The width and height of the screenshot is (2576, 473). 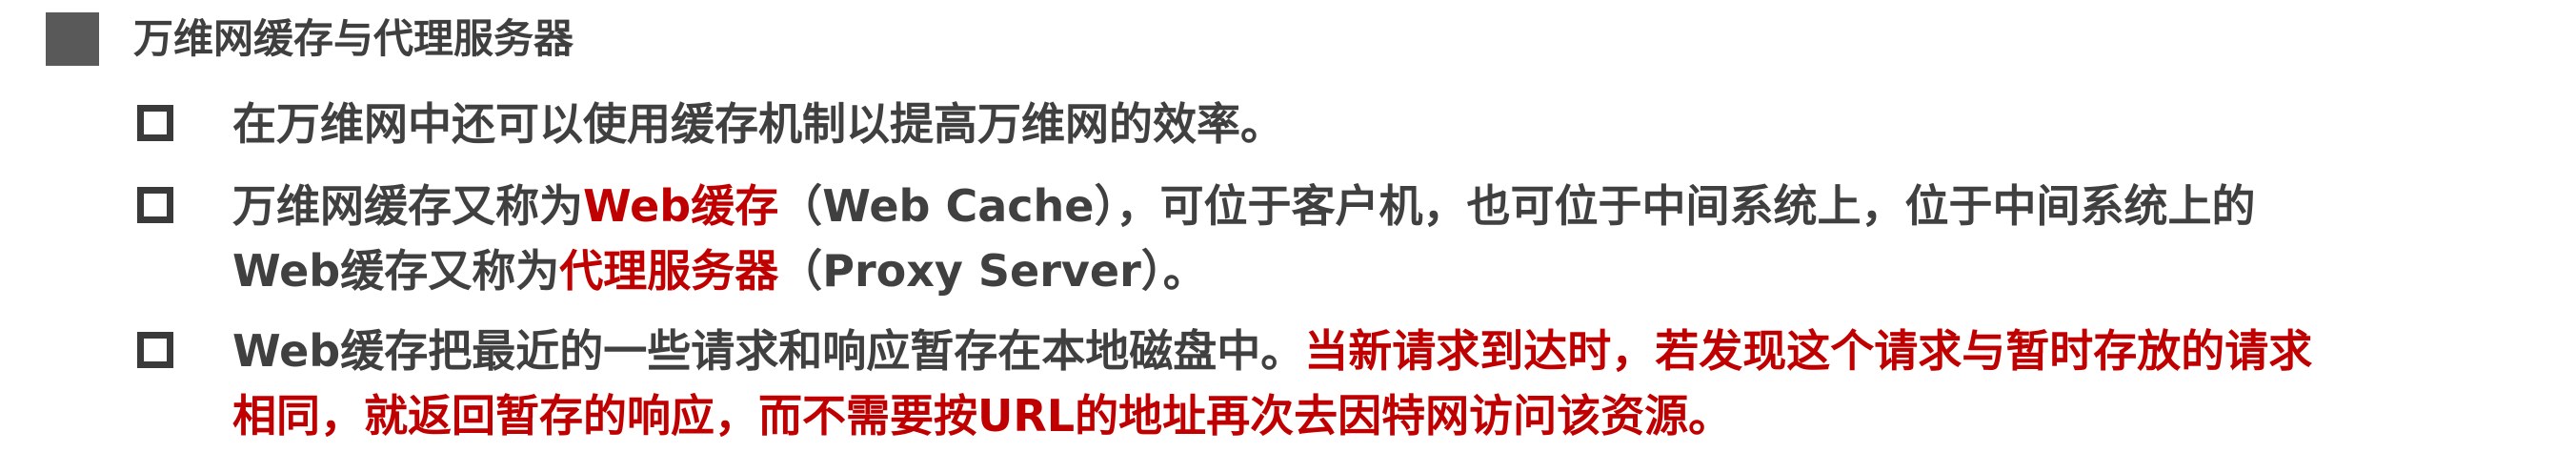 What do you see at coordinates (72, 39) in the screenshot?
I see `filled-square-icon` at bounding box center [72, 39].